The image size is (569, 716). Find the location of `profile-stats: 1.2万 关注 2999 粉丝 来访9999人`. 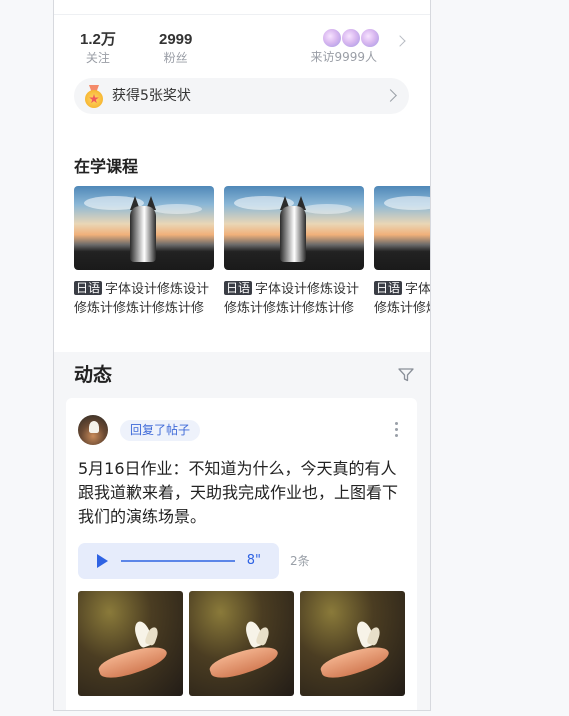

profile-stats: 1.2万 关注 2999 粉丝 来访9999人 is located at coordinates (242, 49).